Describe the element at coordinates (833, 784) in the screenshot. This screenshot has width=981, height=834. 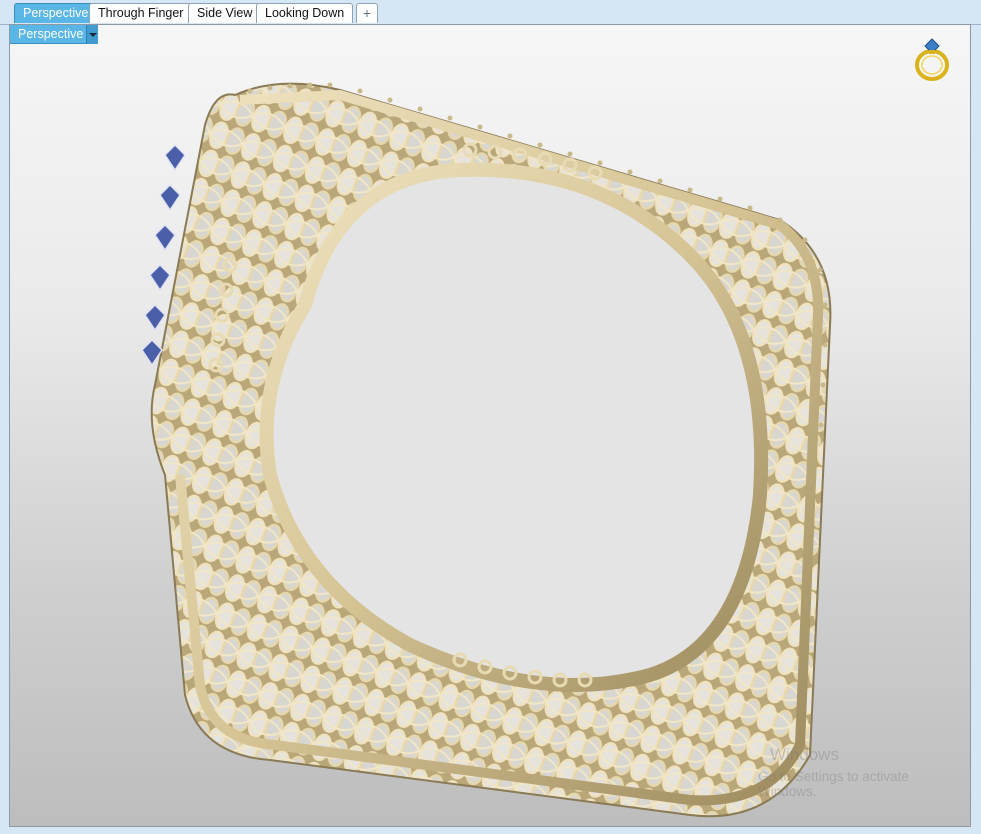
I see `watermark-subtitle: Go to Settings to activate Windows.` at that location.